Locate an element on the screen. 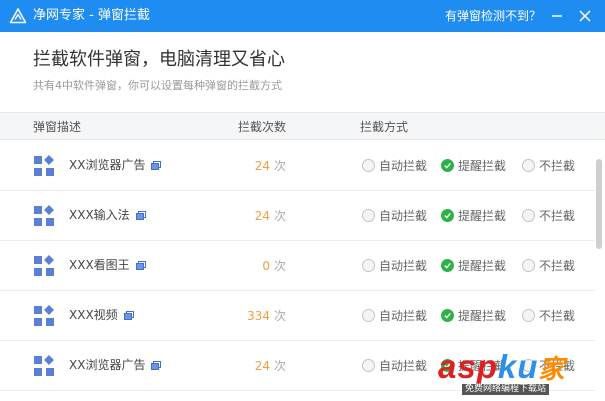 This screenshot has width=605, height=401. row-name: XXX视频 is located at coordinates (93, 315).